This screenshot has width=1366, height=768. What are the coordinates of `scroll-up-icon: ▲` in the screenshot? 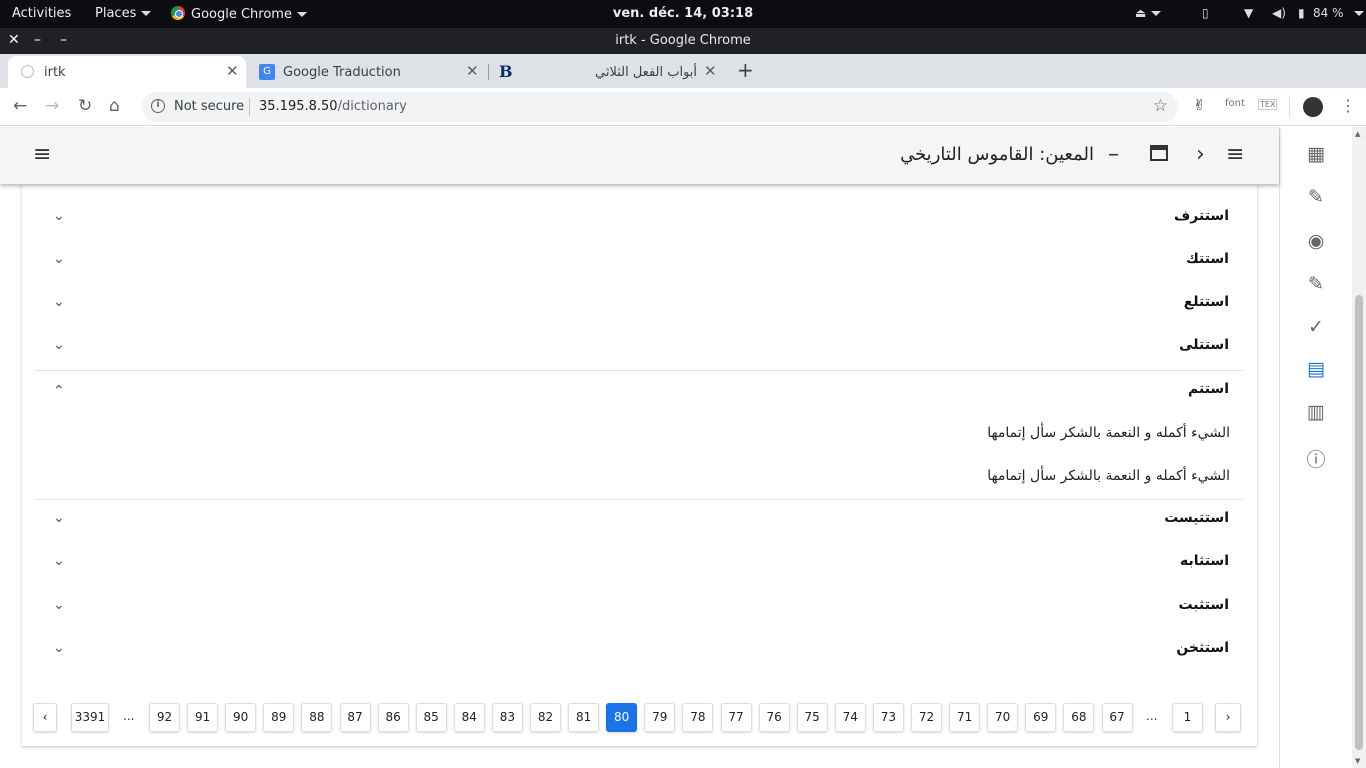 It's located at (1357, 134).